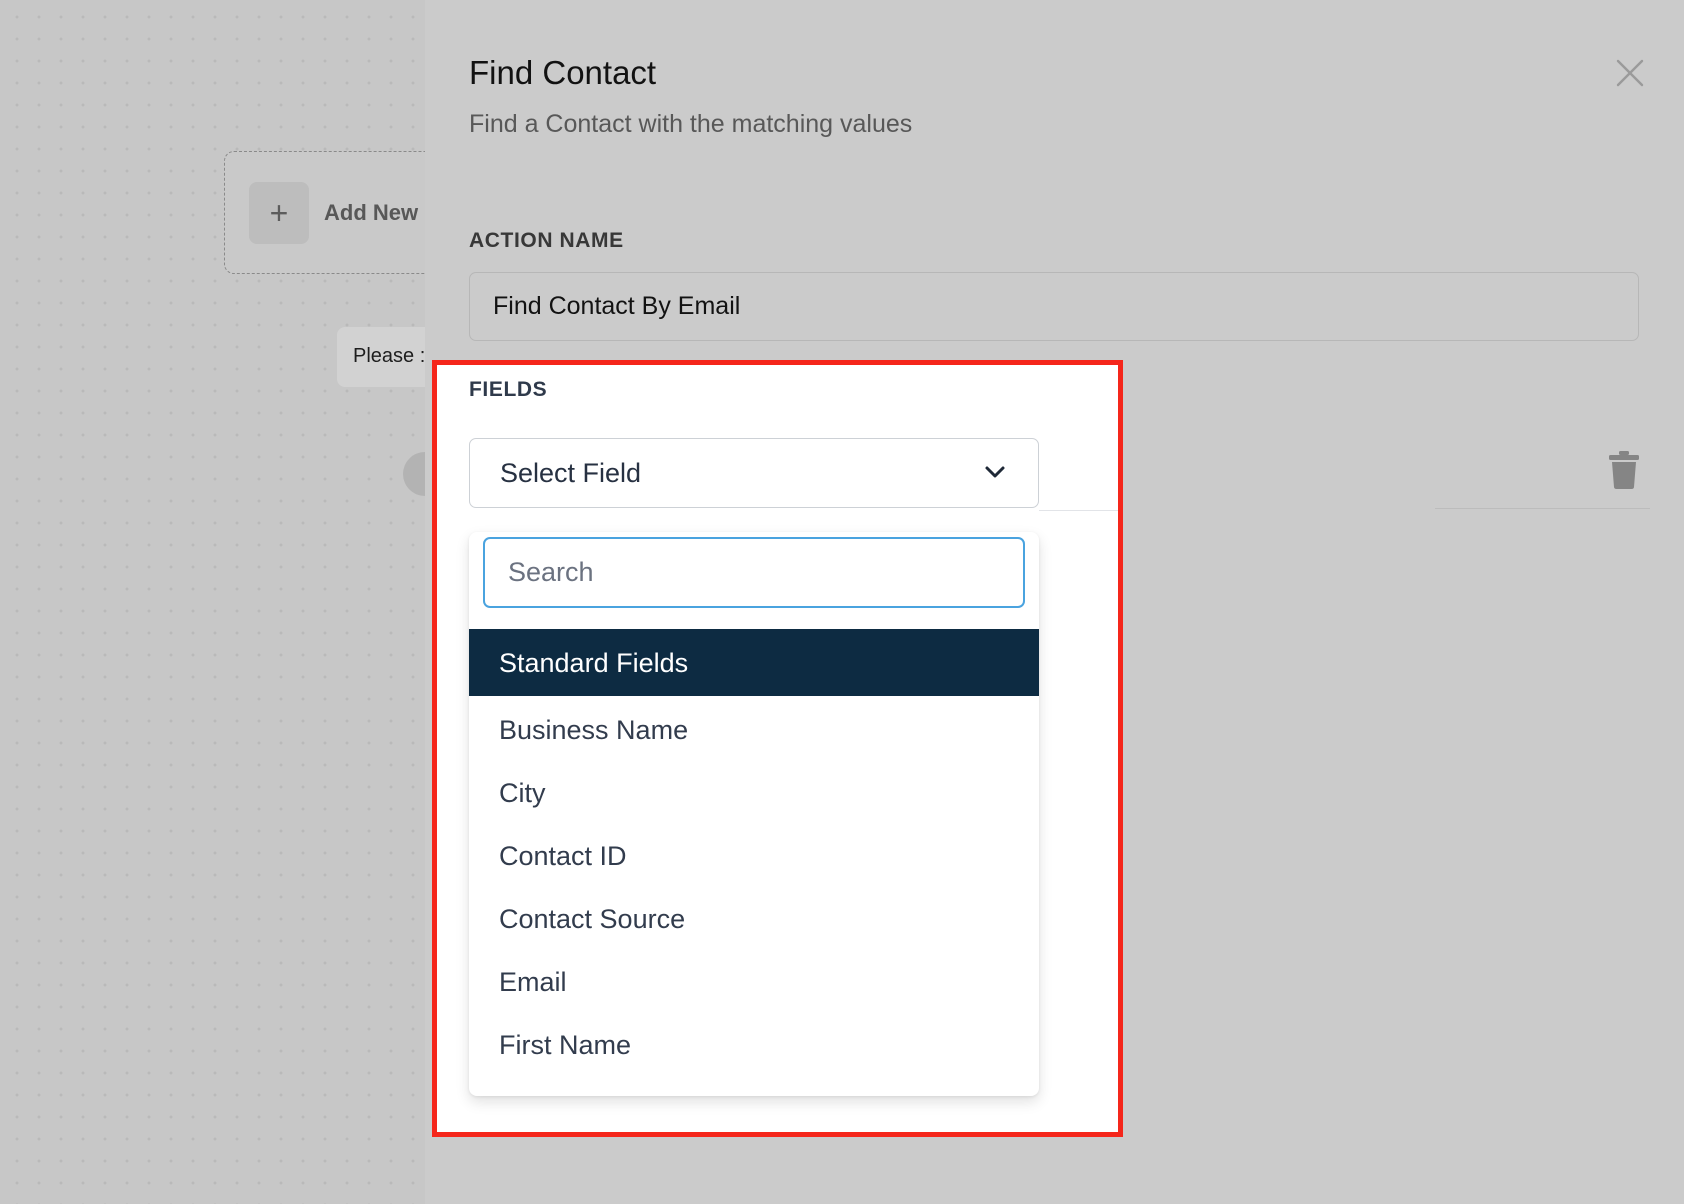  Describe the element at coordinates (1054, 306) in the screenshot. I see `action-name-input` at that location.